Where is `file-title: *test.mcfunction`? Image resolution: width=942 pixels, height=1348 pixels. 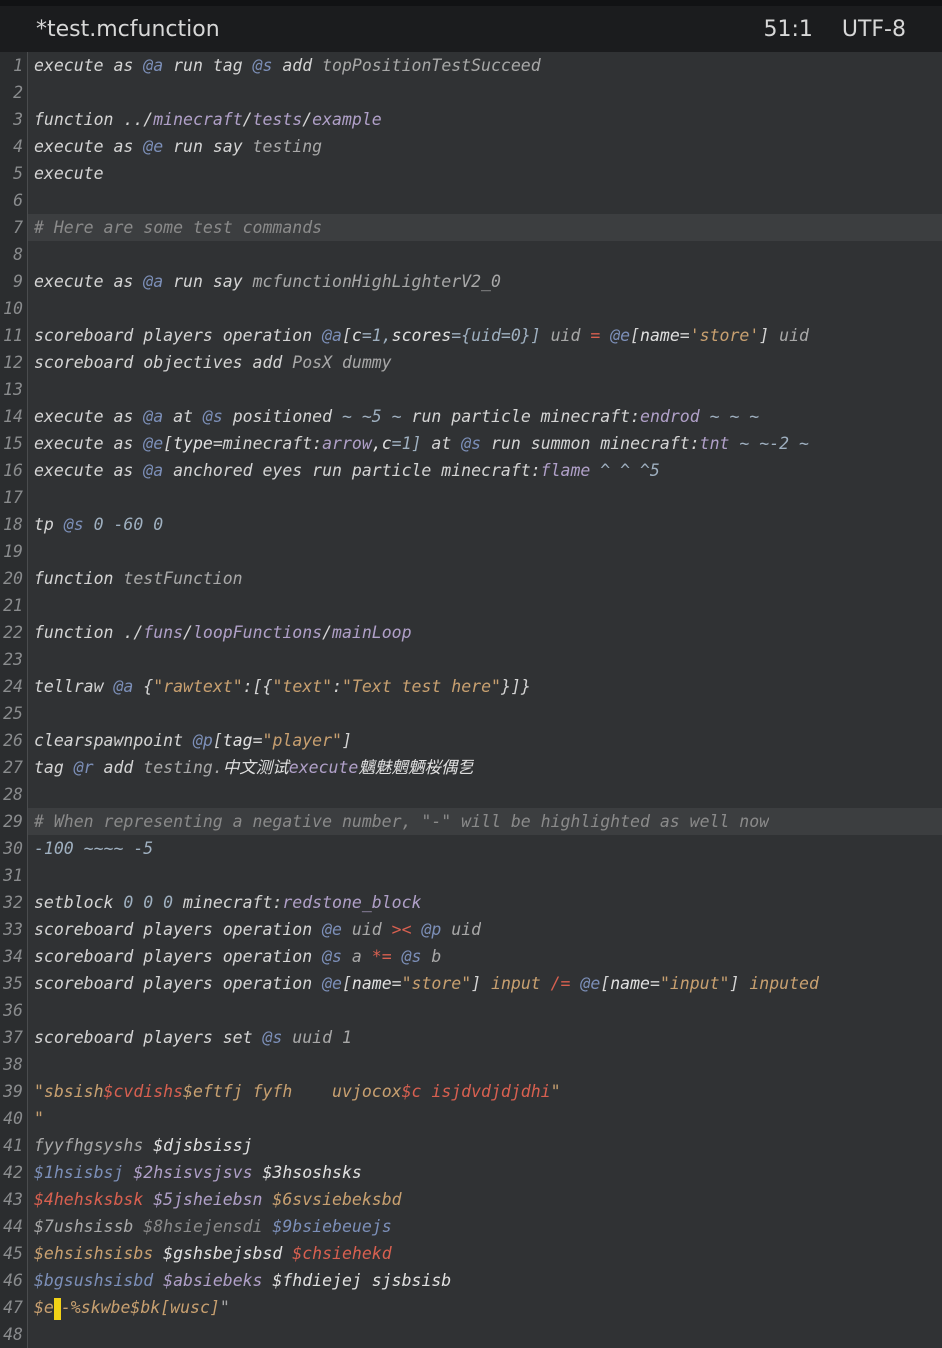 file-title: *test.mcfunction is located at coordinates (128, 29).